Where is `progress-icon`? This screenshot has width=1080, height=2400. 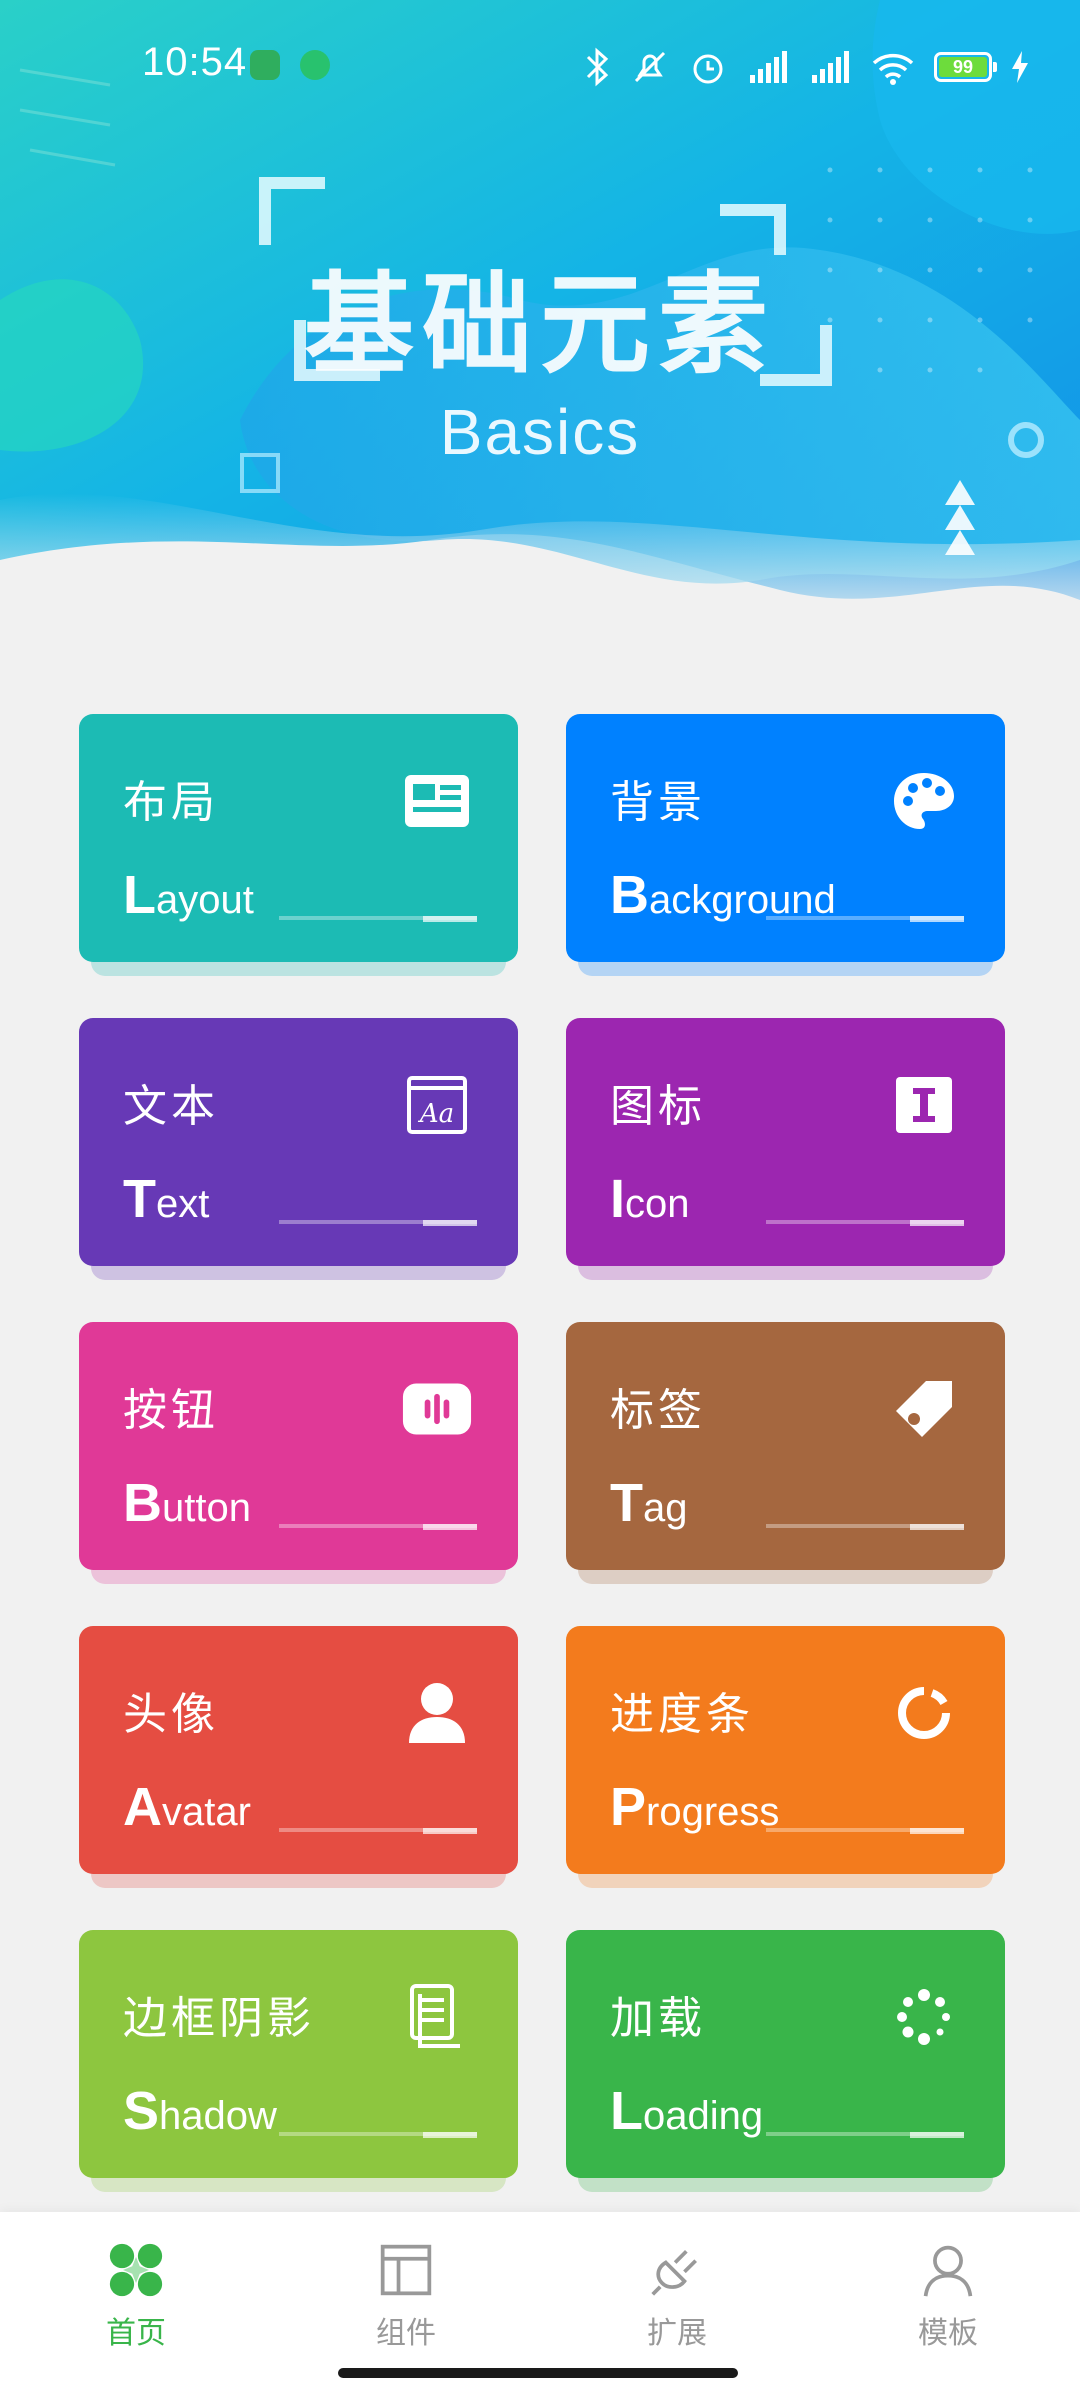
progress-icon is located at coordinates (924, 1713).